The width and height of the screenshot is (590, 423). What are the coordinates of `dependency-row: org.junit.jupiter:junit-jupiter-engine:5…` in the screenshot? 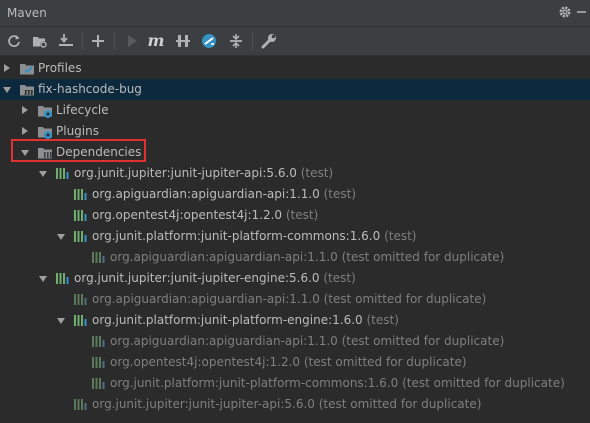 It's located at (295, 278).